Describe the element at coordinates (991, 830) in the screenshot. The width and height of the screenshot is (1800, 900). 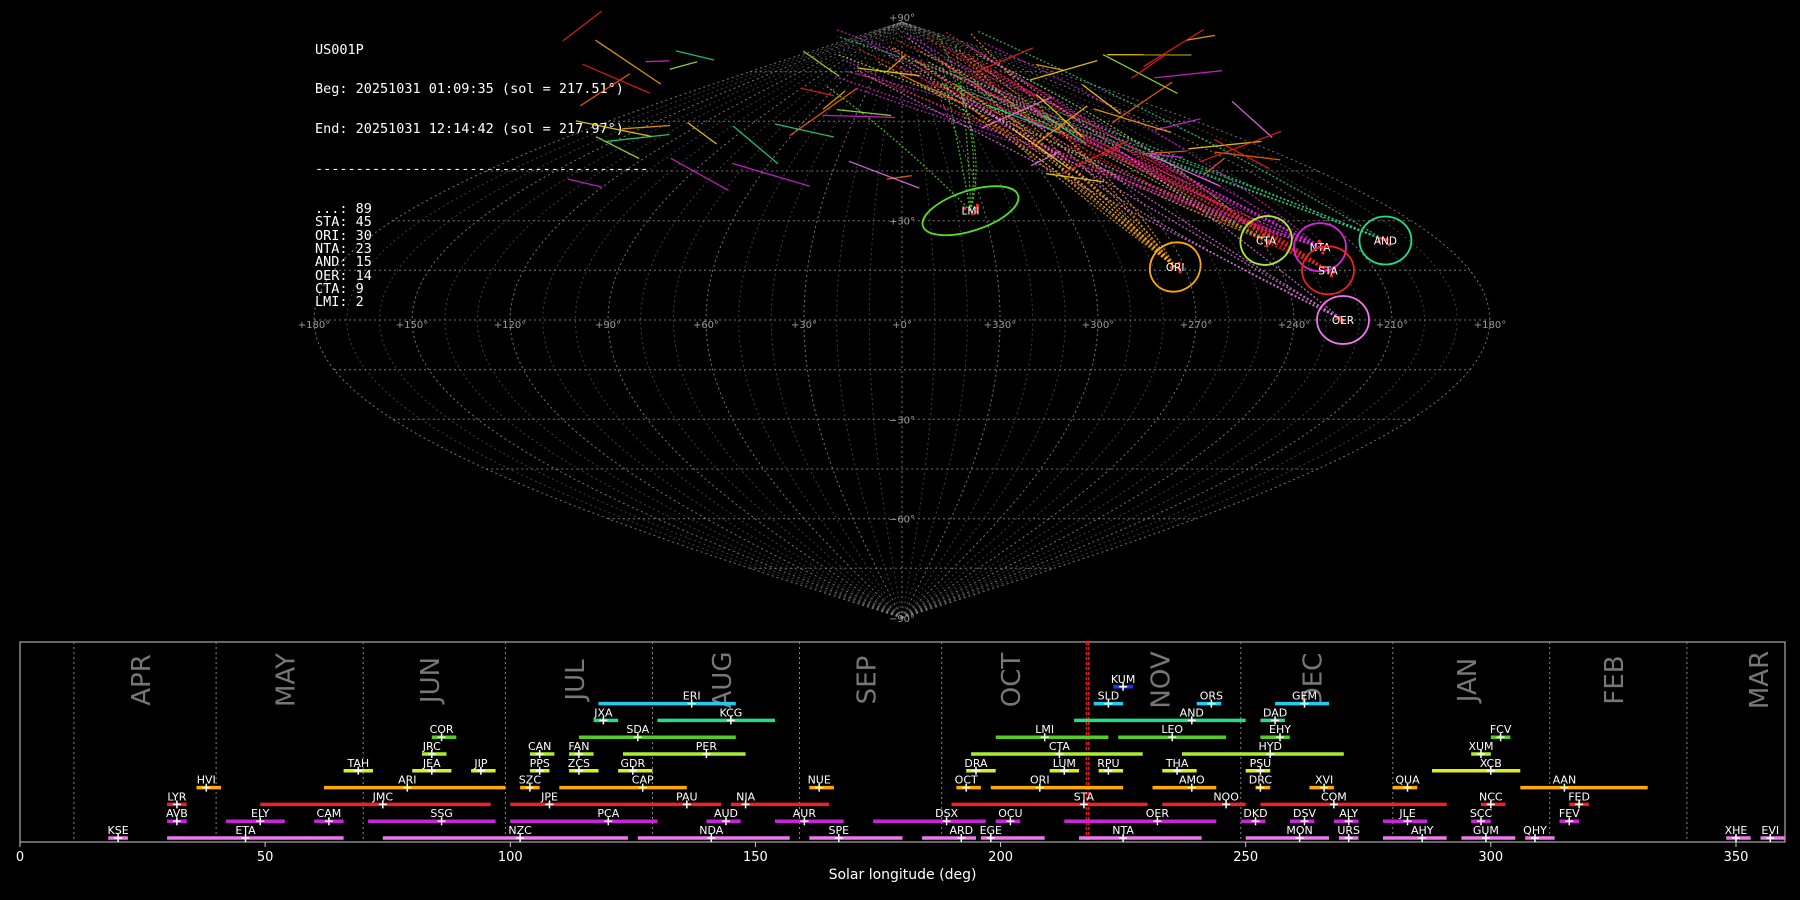
I see `shower-label: EGE` at that location.